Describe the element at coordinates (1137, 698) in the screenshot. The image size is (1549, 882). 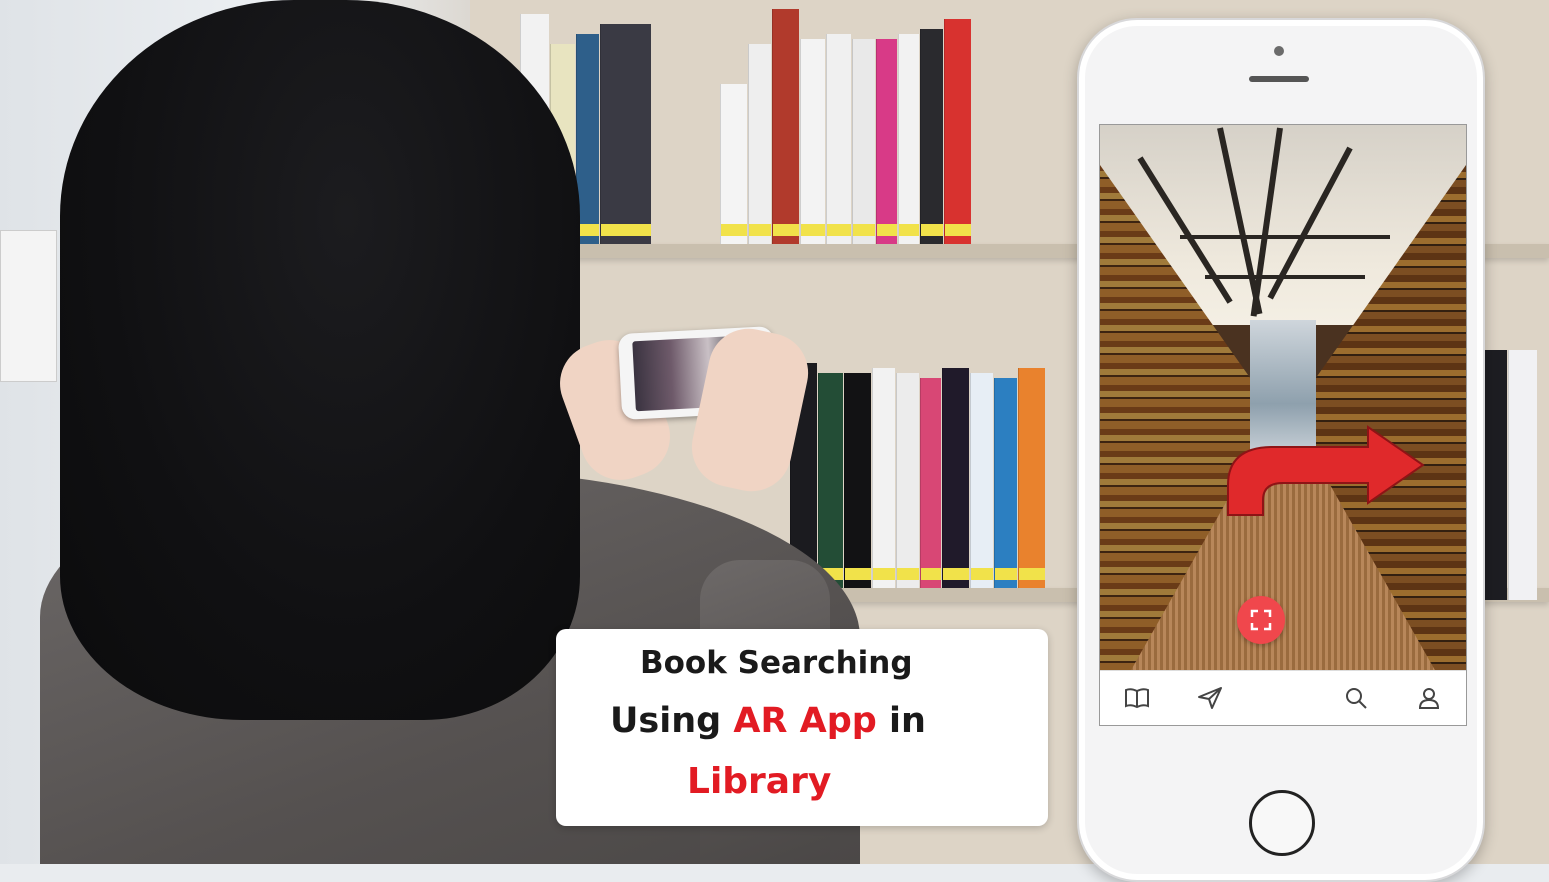
I see `book-icon` at that location.